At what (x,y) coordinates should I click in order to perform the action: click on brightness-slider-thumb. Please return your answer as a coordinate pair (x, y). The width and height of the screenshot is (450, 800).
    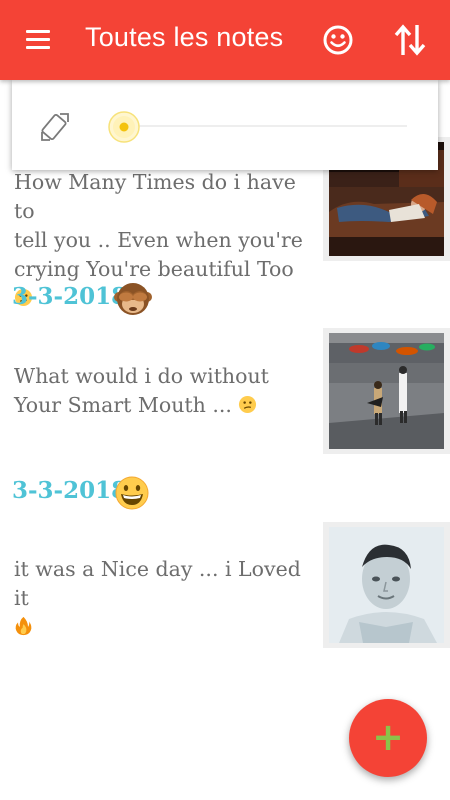
    Looking at the image, I should click on (124, 129).